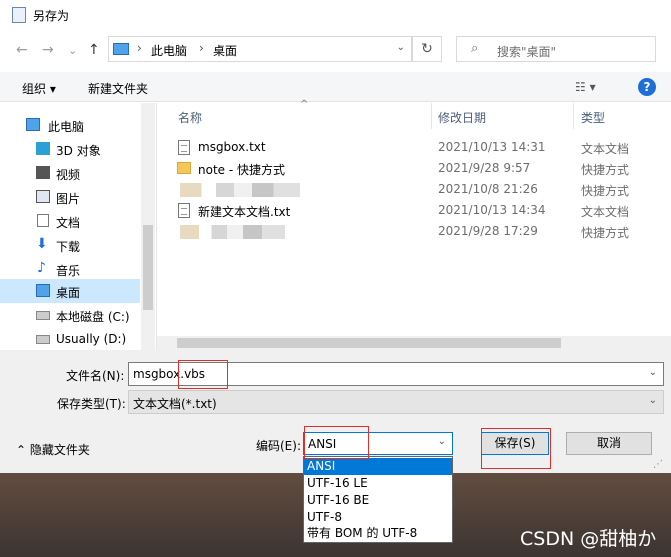 This screenshot has width=671, height=557. I want to click on sidebar-item-downloads: ⬇ 下载, so click(70, 245).